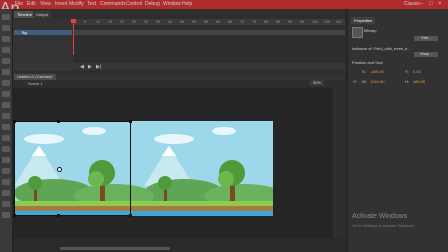 The image size is (448, 252). I want to click on scene-label: Scene 1, so click(35, 83).